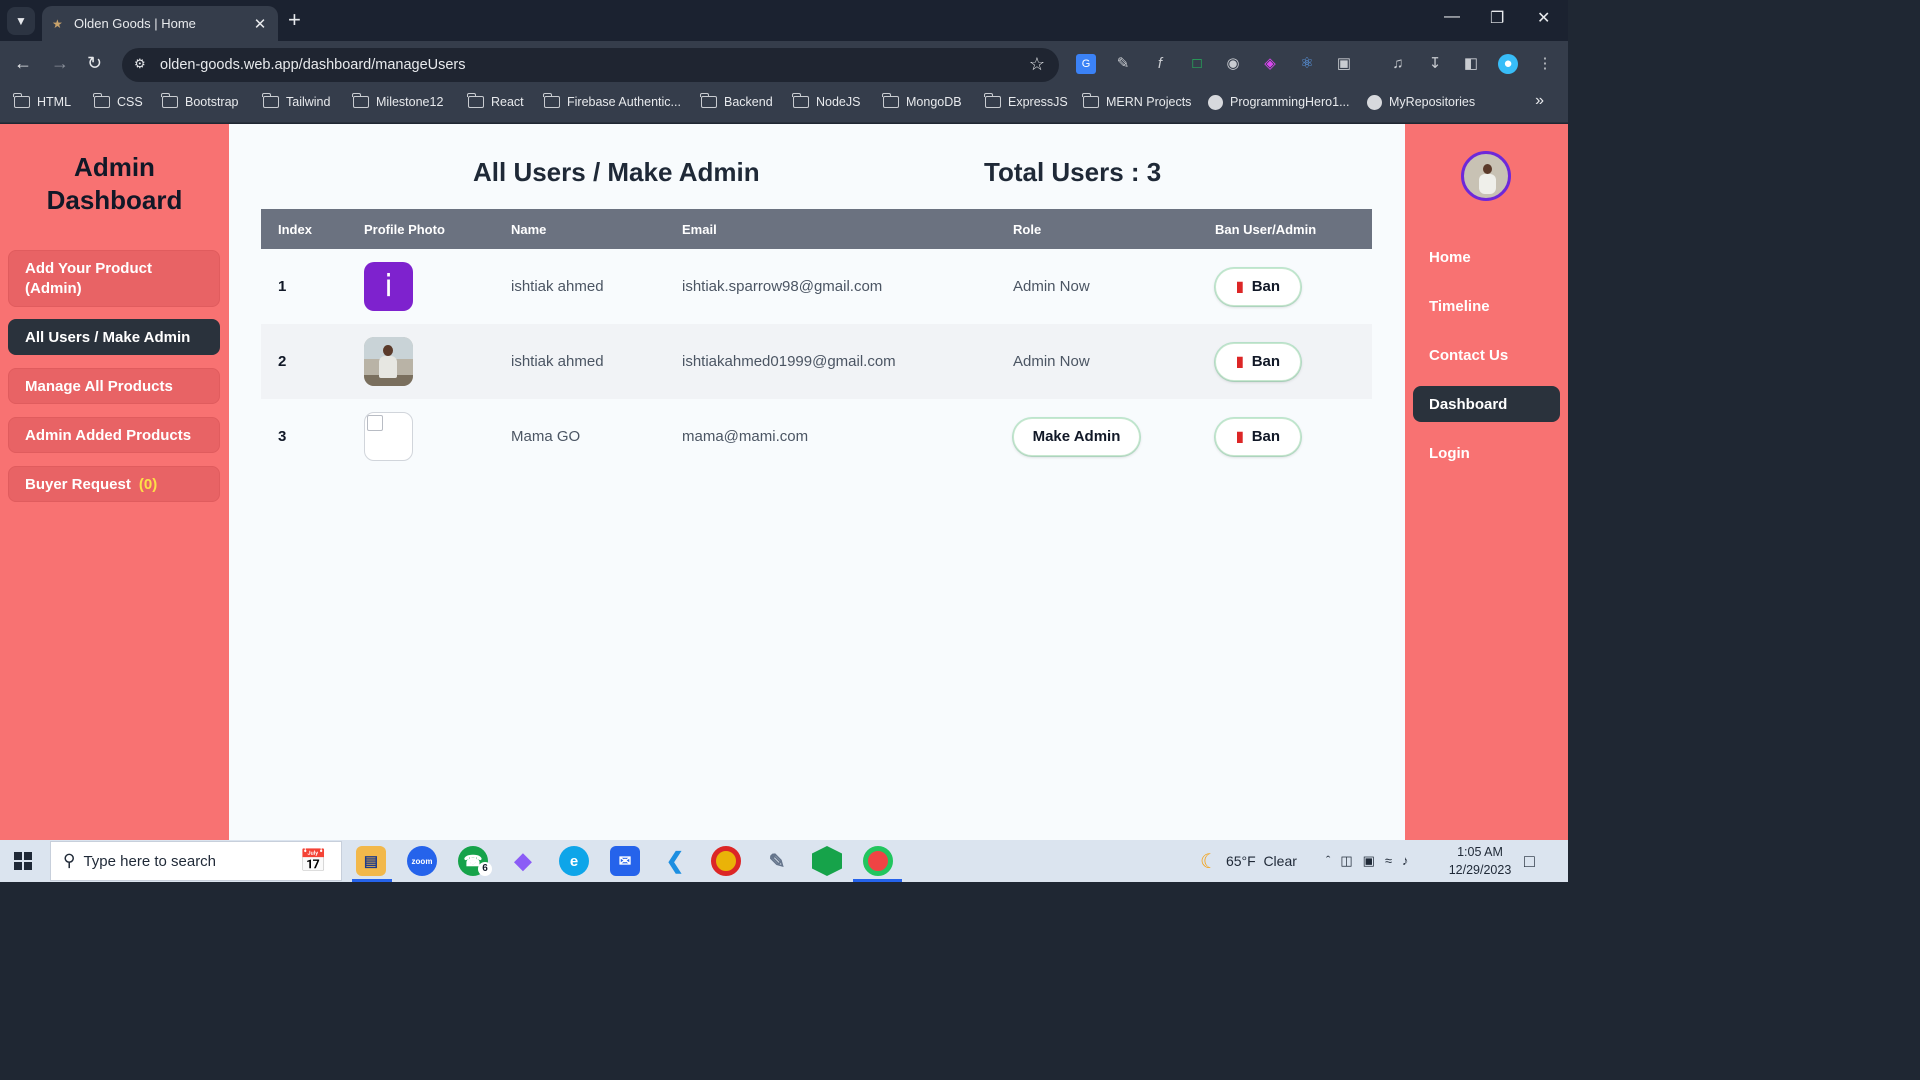 This screenshot has width=1920, height=1080. Describe the element at coordinates (1497, 18) in the screenshot. I see `restore-icon: ❐` at that location.